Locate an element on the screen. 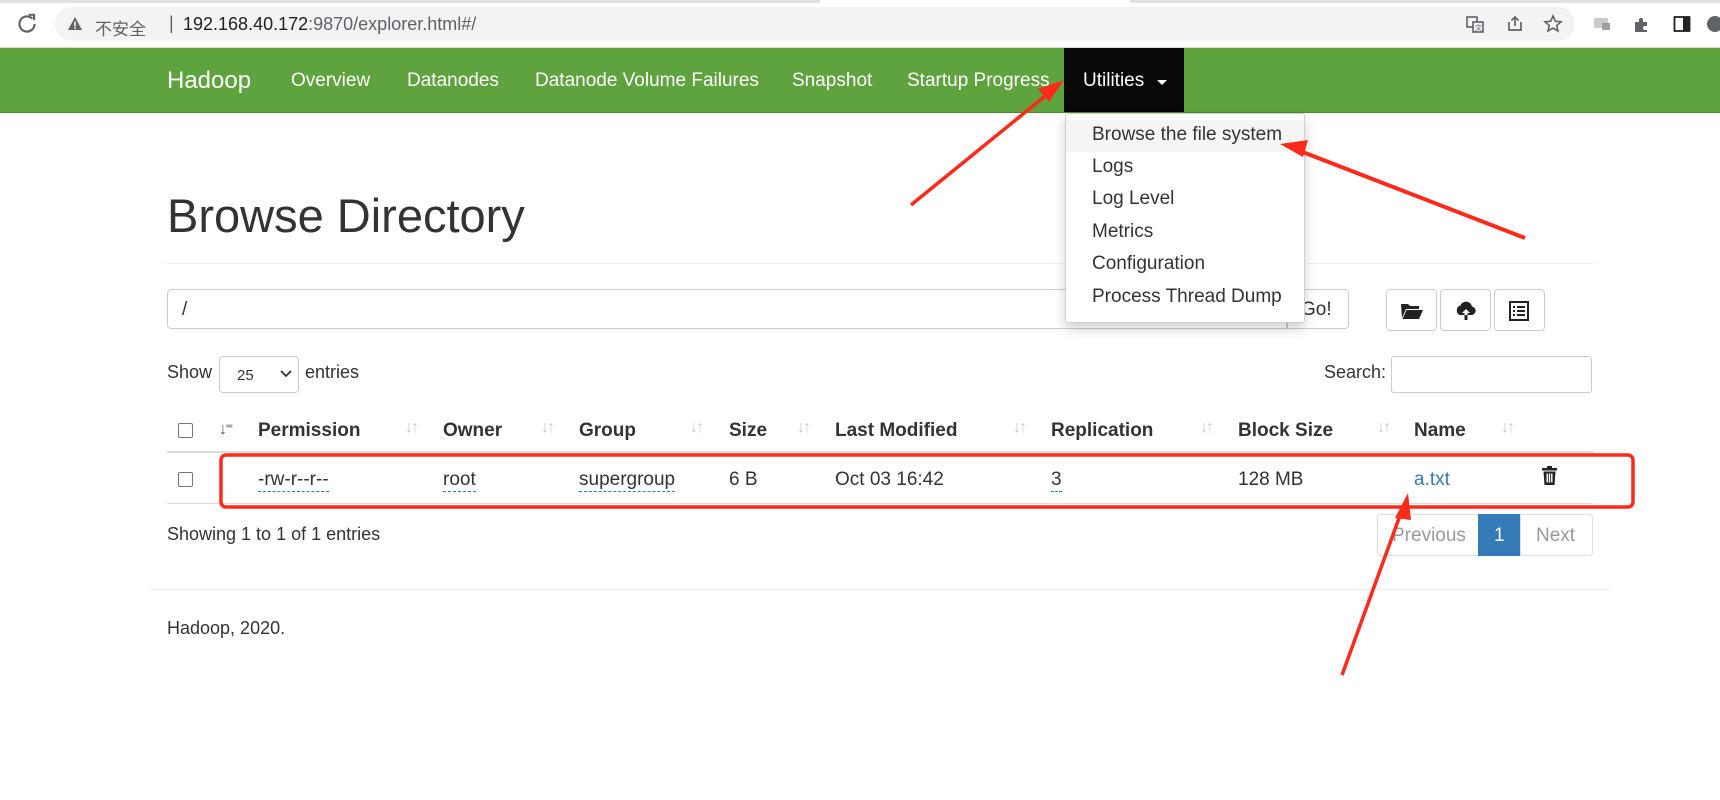  trash-icon is located at coordinates (1549, 476).